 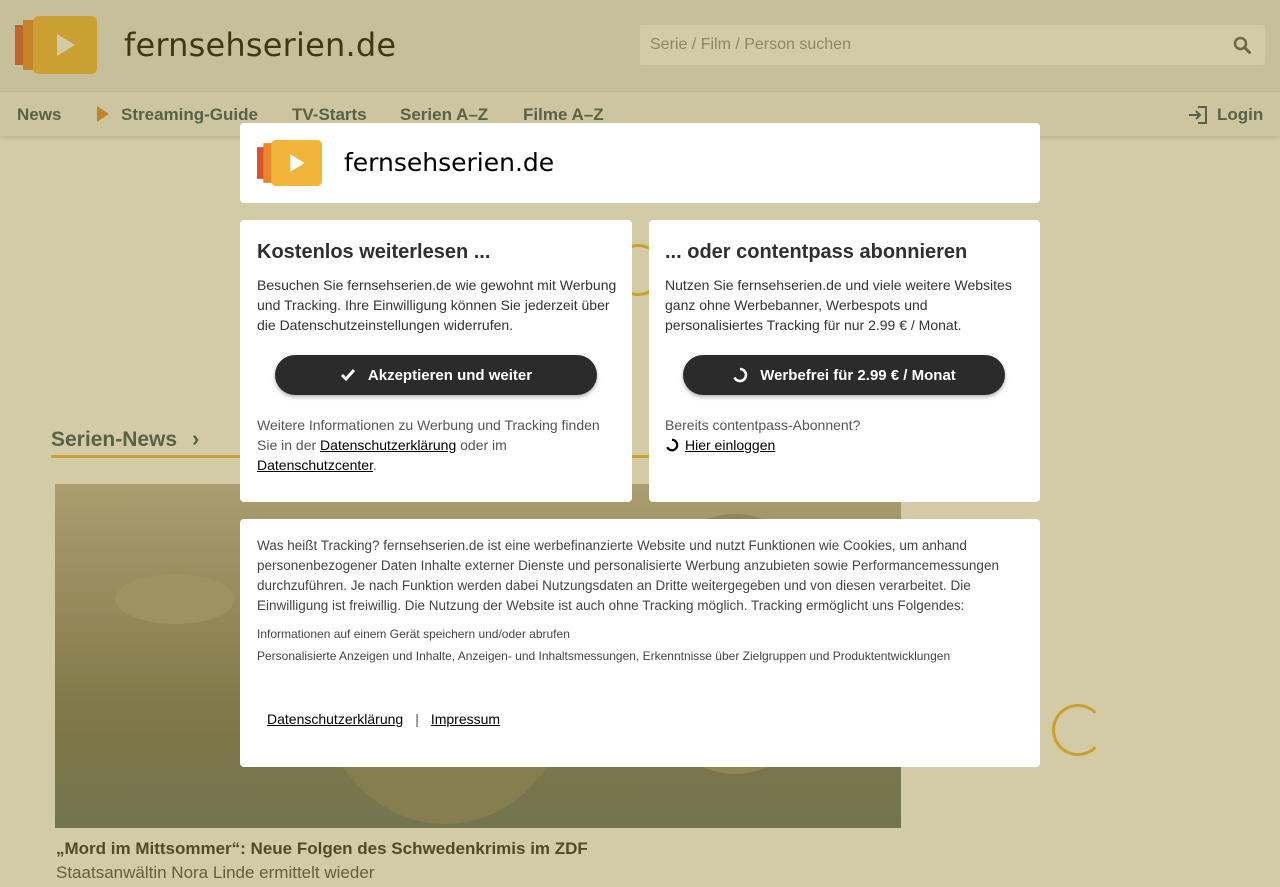 What do you see at coordinates (465, 719) in the screenshot?
I see `footer-imprint-link: Impressum` at bounding box center [465, 719].